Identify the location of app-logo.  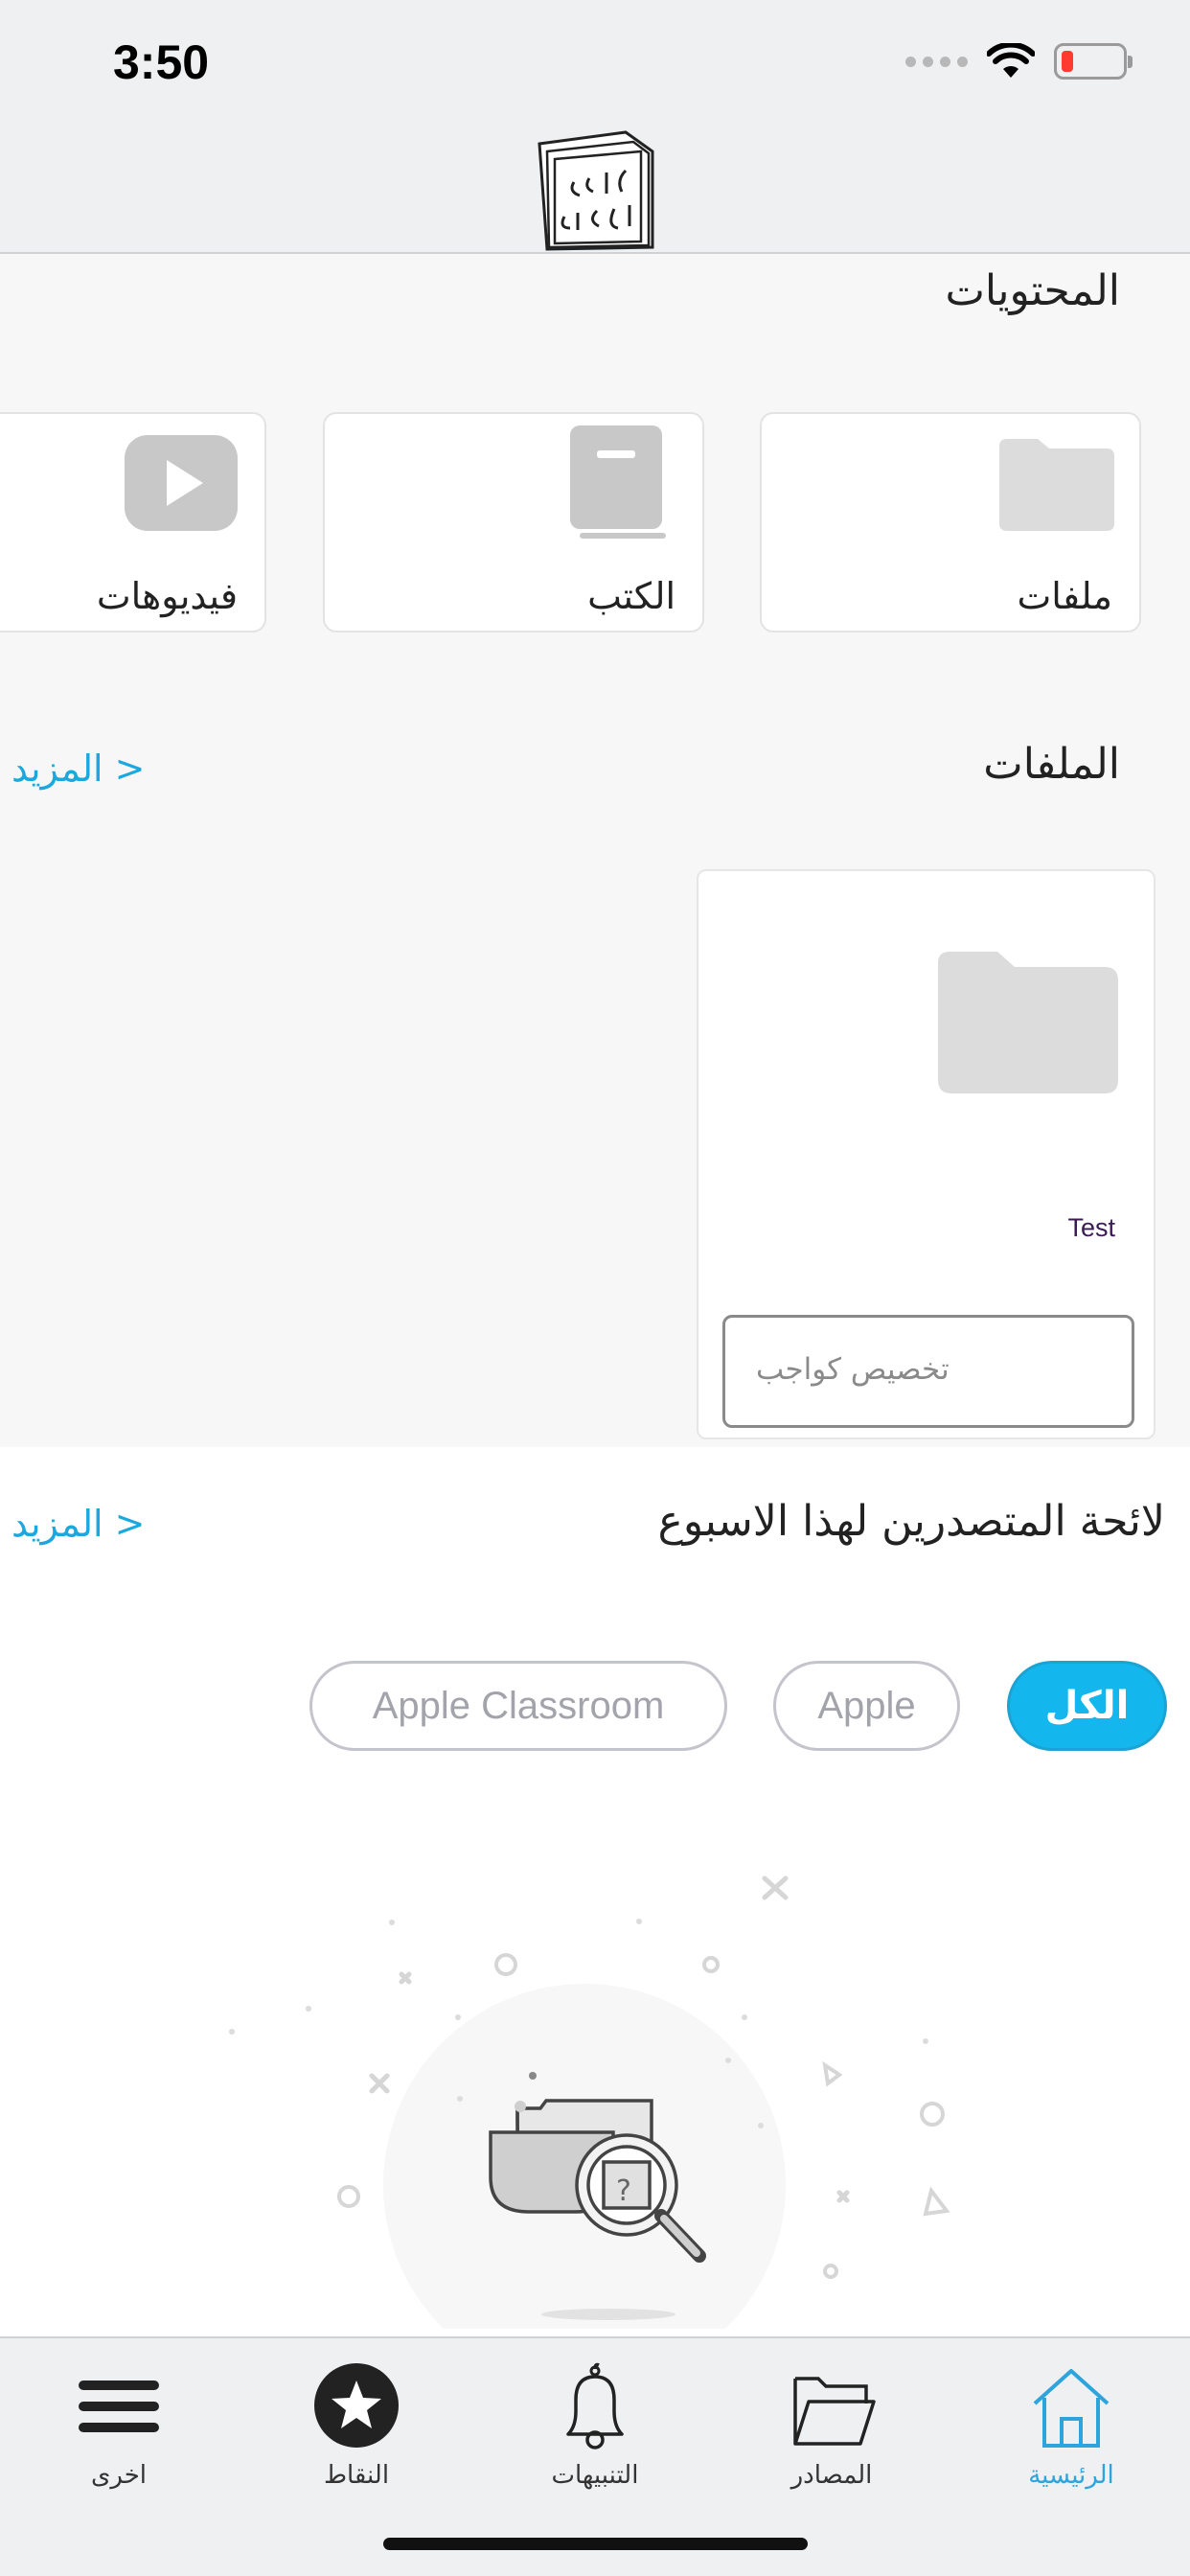
(596, 190).